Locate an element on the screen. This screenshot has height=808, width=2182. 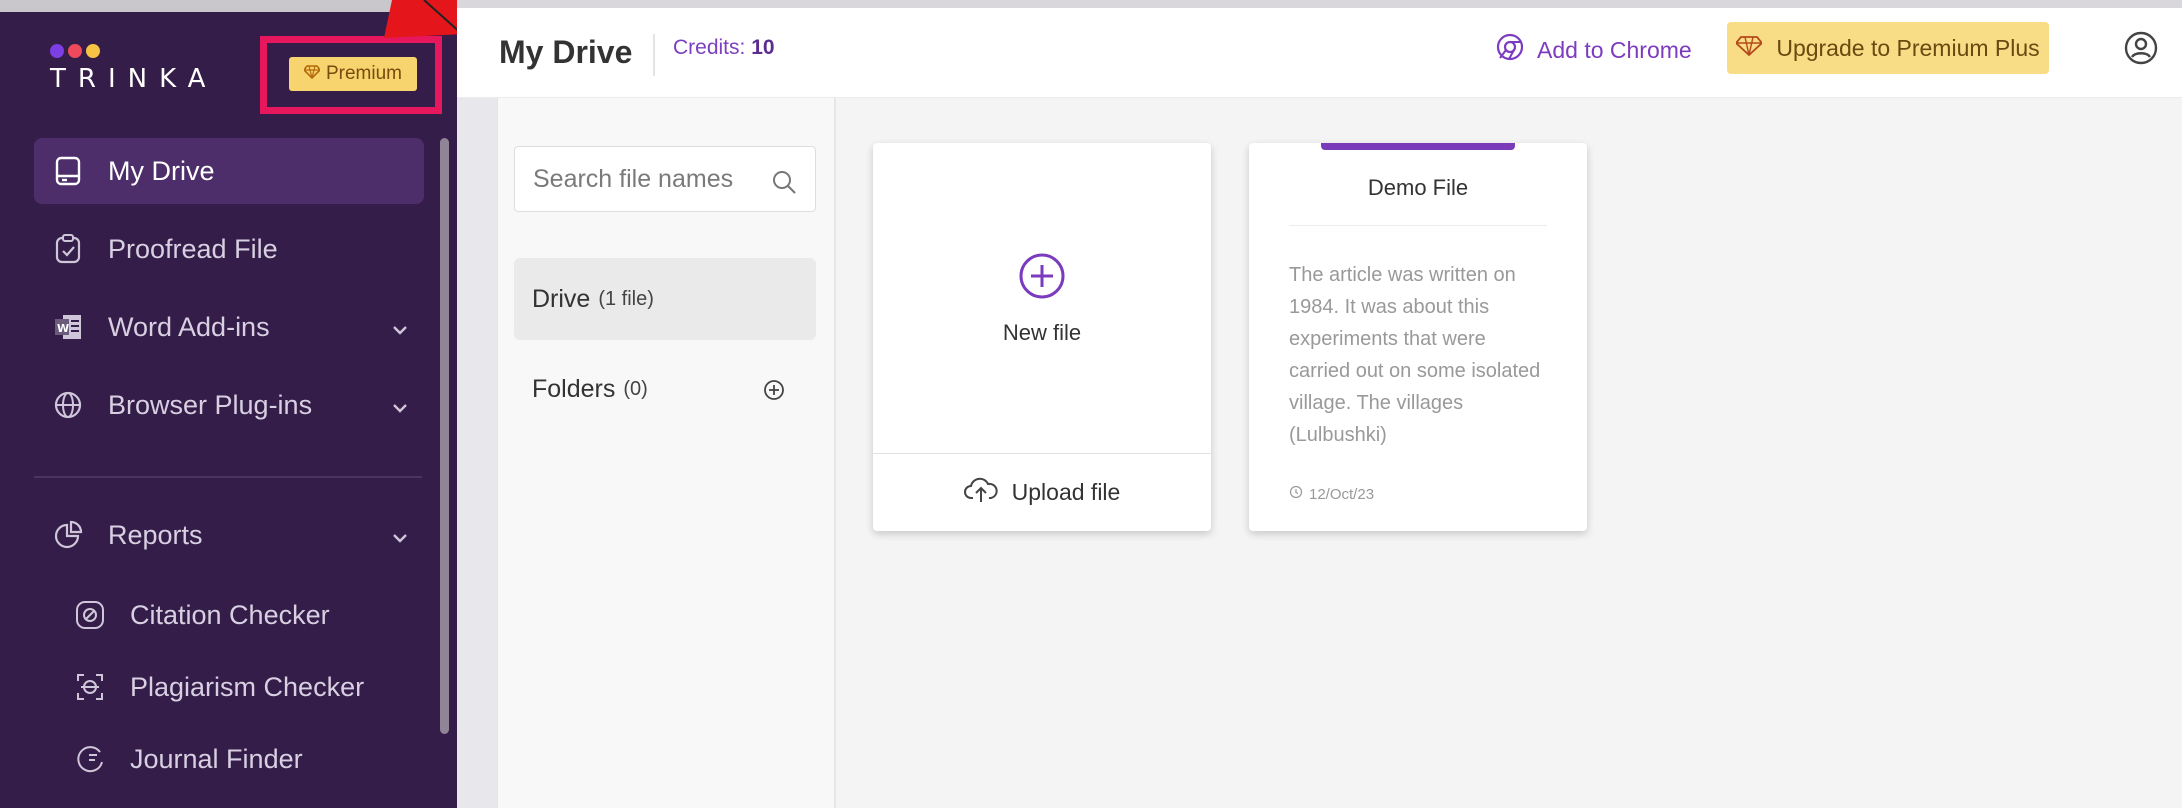
sidebar-item-plagiarism-checker: Plagiarism Checker is located at coordinates (229, 687).